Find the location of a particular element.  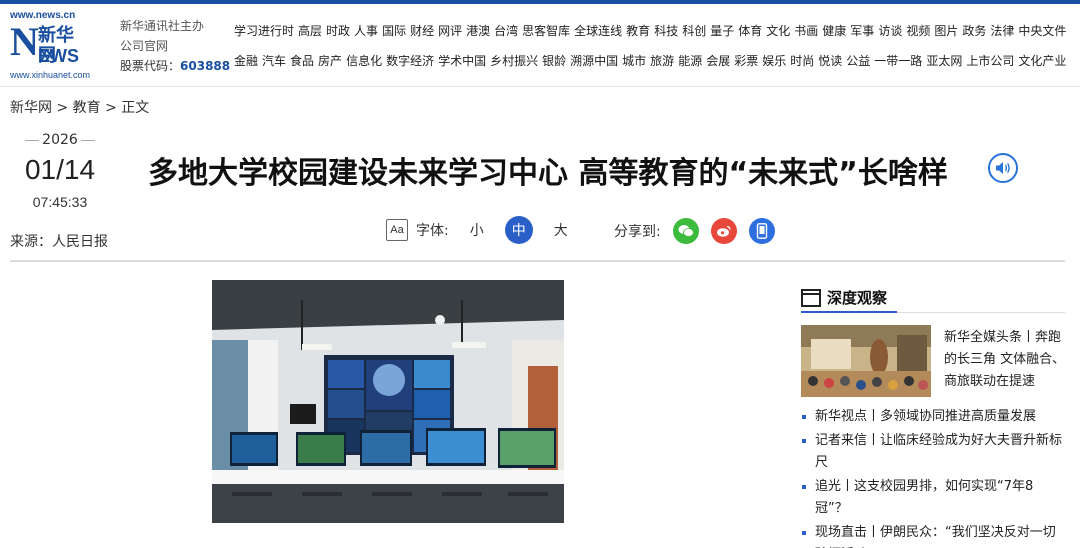

nav-link: 国际 is located at coordinates (394, 37).